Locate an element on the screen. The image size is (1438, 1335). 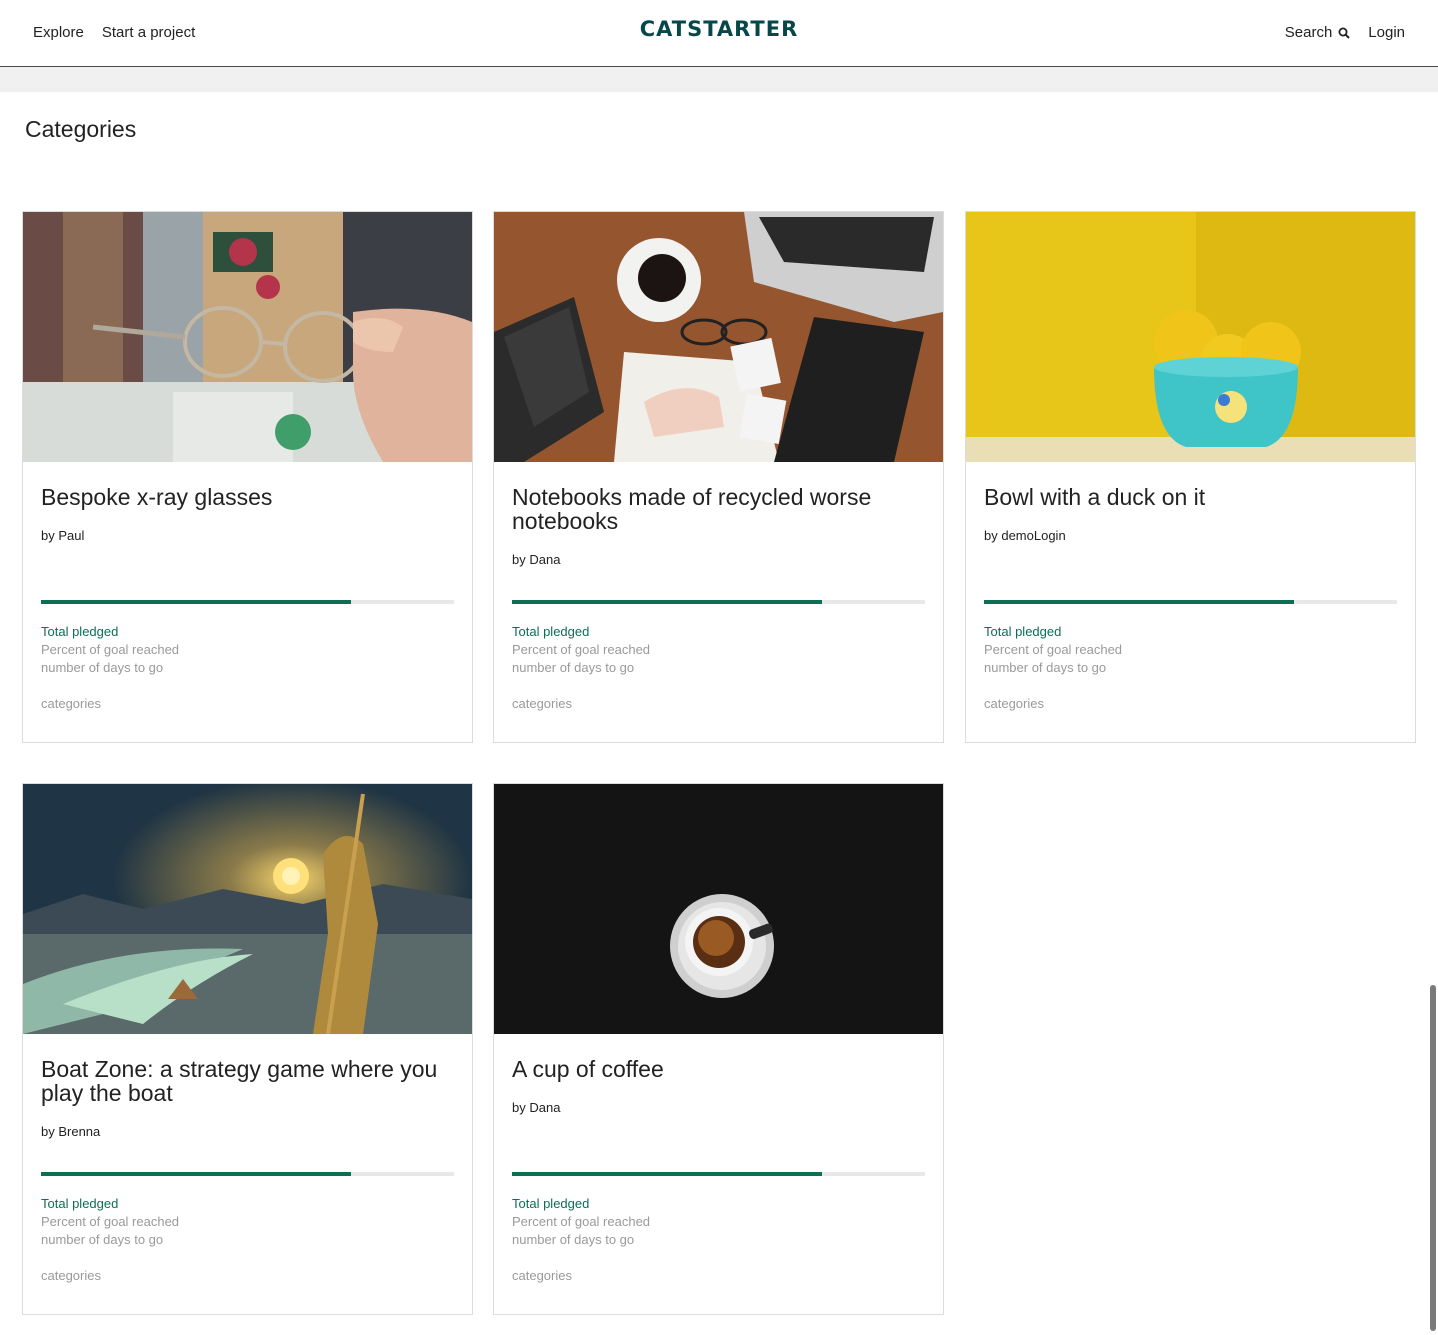
page-title: Categories is located at coordinates (81, 129).